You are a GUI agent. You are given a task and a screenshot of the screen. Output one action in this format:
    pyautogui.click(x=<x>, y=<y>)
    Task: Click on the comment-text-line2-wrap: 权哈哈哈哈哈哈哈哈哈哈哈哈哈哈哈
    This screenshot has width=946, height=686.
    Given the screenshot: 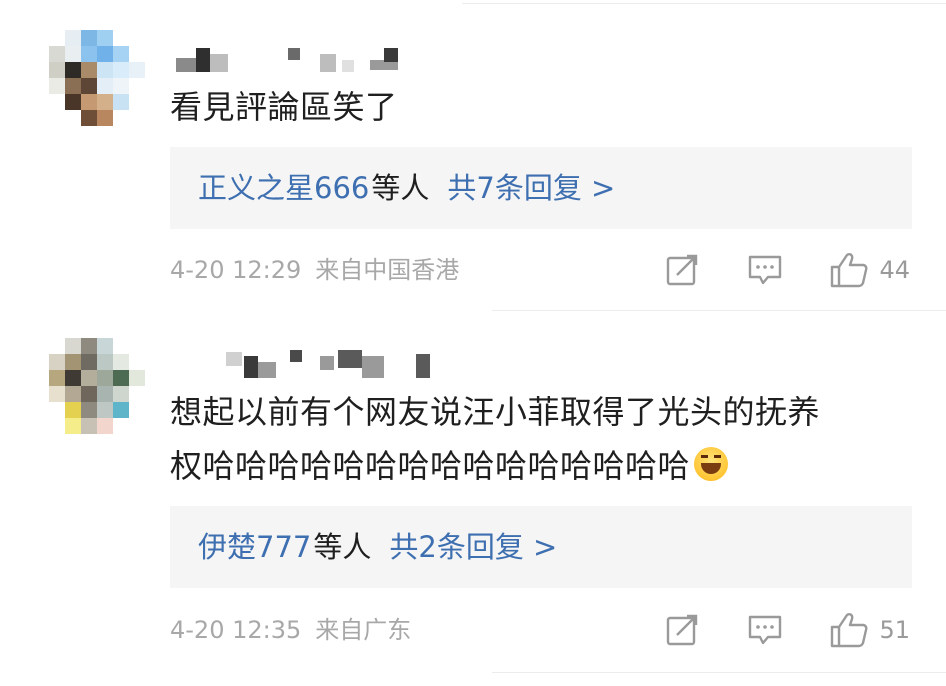 What is the action you would take?
    pyautogui.click(x=543, y=466)
    